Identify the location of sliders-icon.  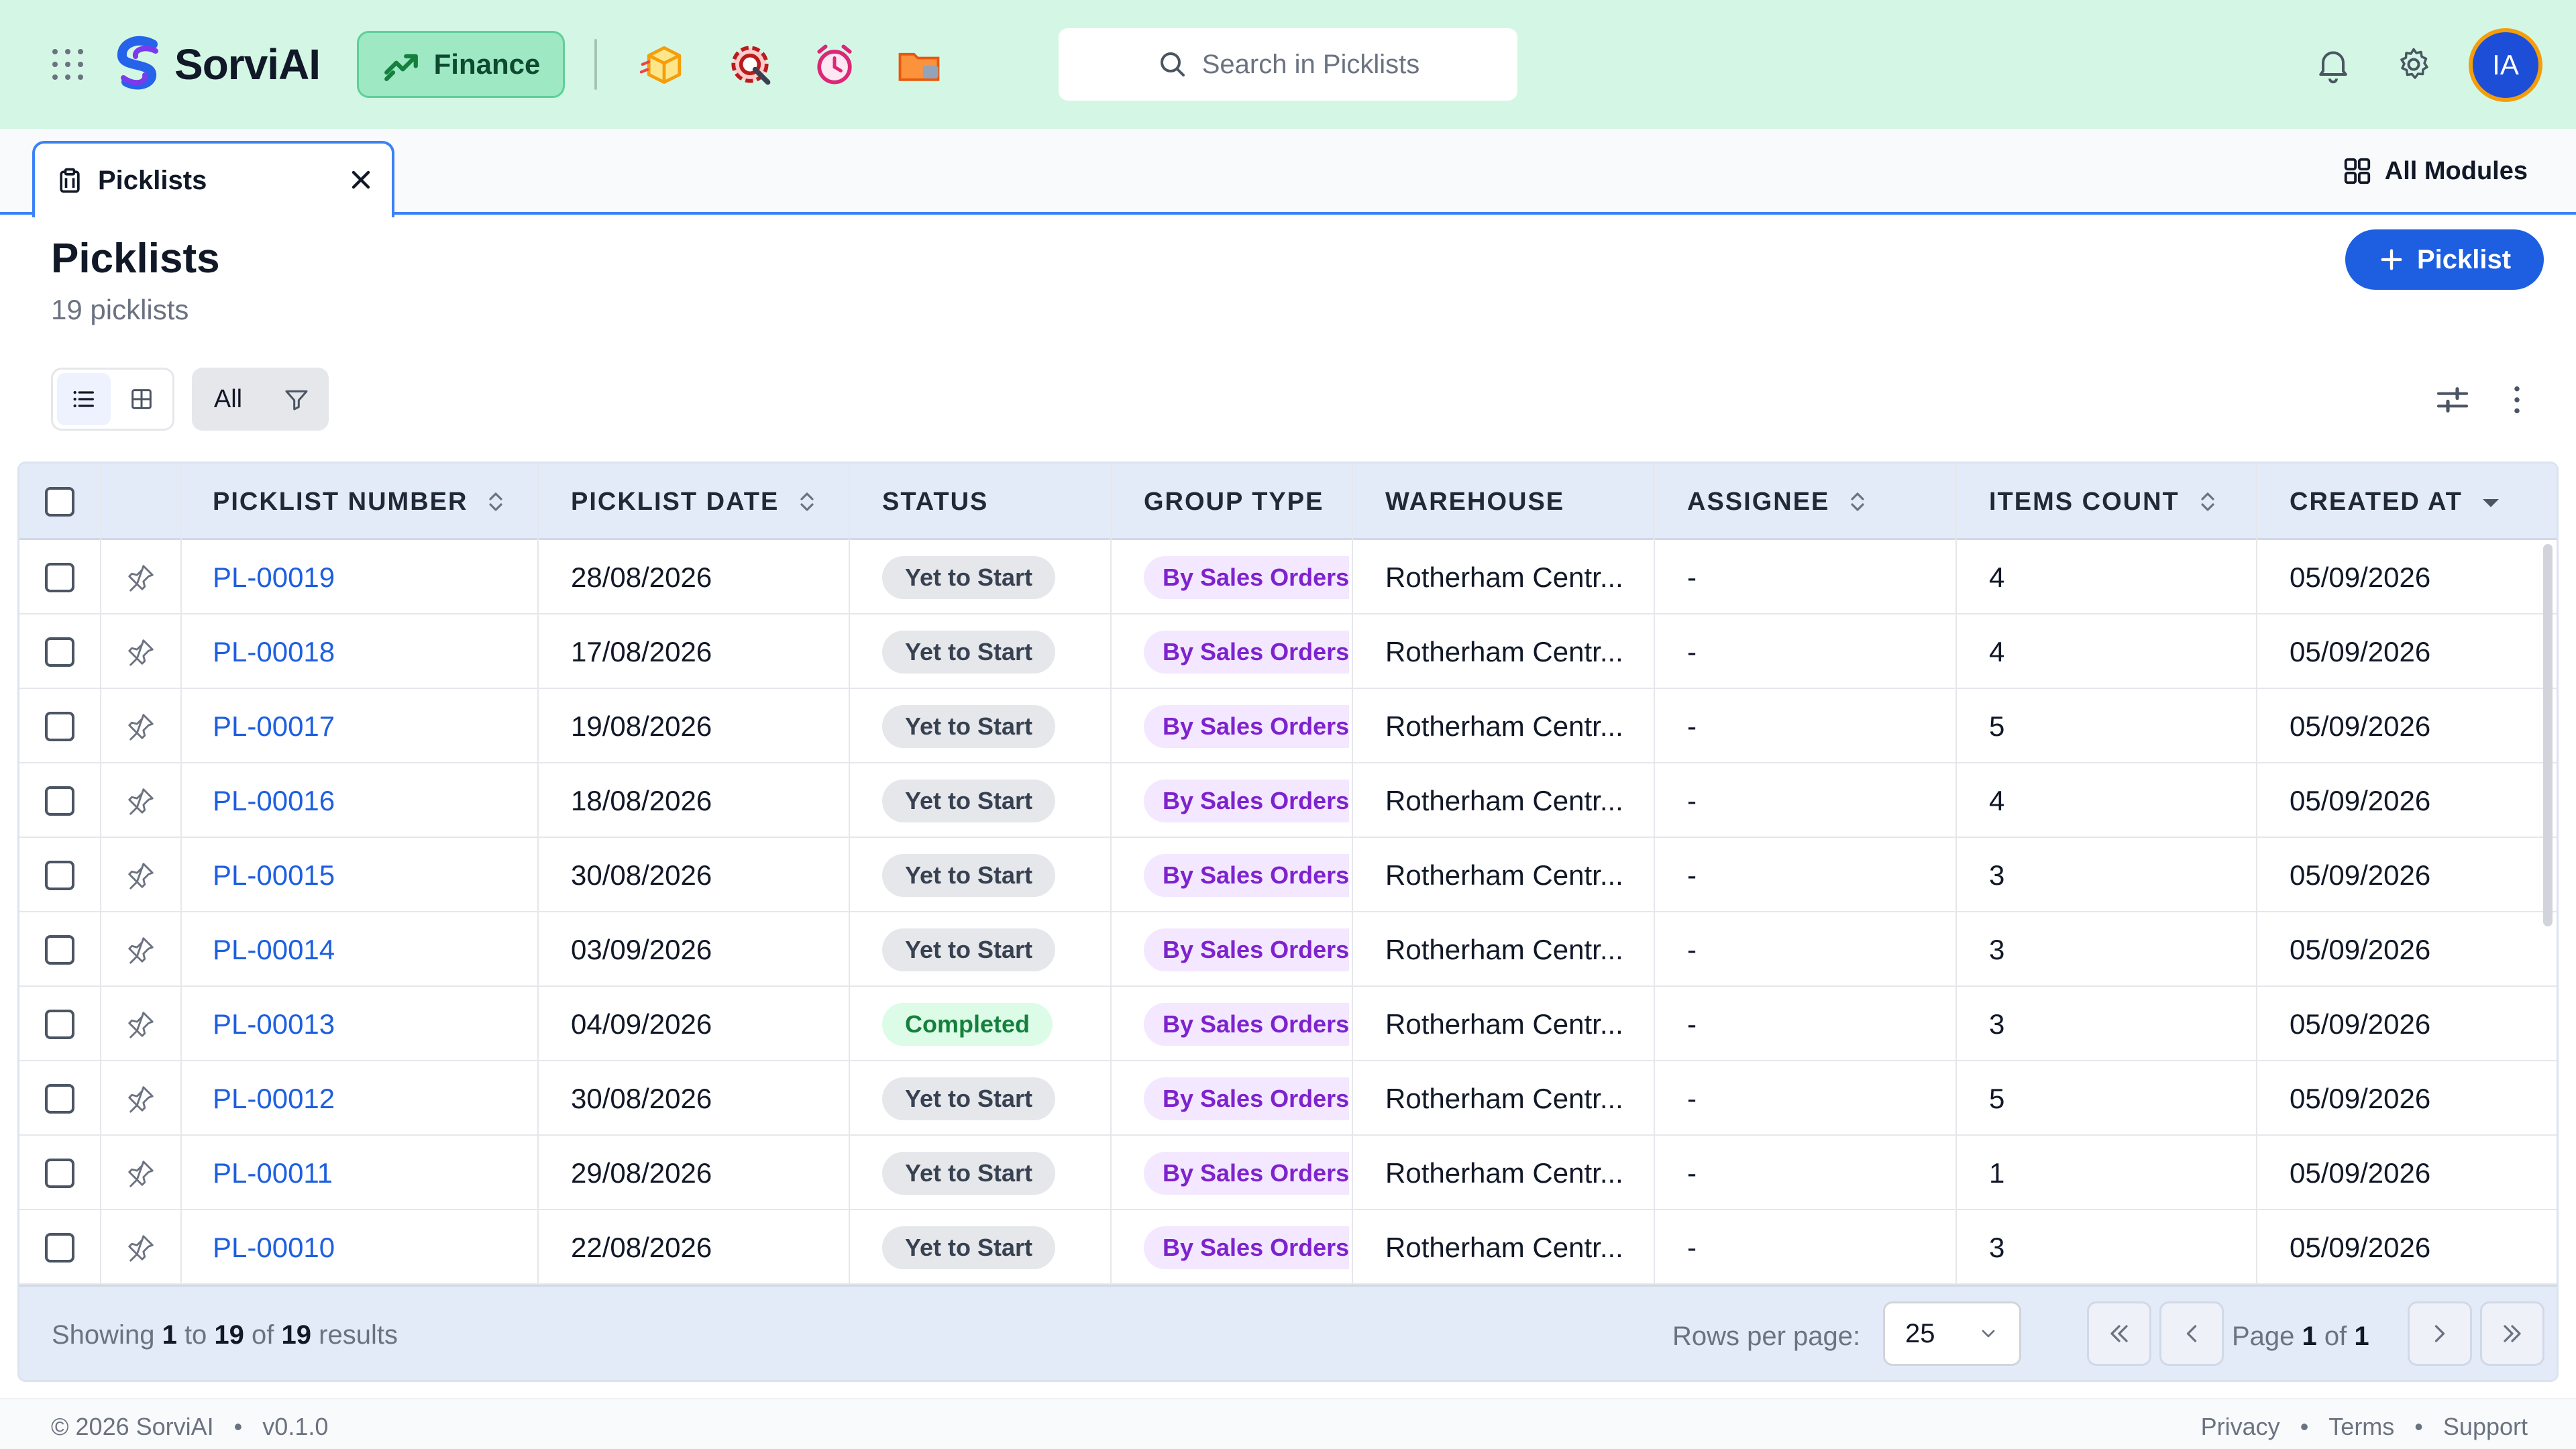
(2452, 400).